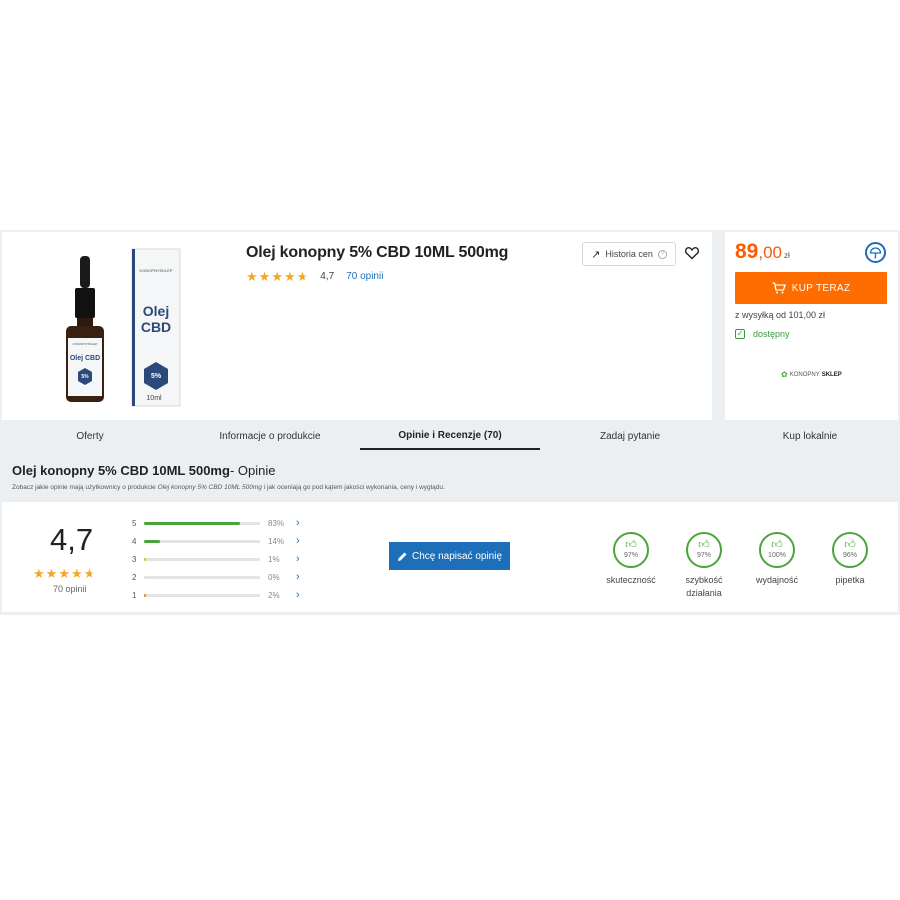  What do you see at coordinates (327, 276) in the screenshot?
I see `rating-value: 4,7` at bounding box center [327, 276].